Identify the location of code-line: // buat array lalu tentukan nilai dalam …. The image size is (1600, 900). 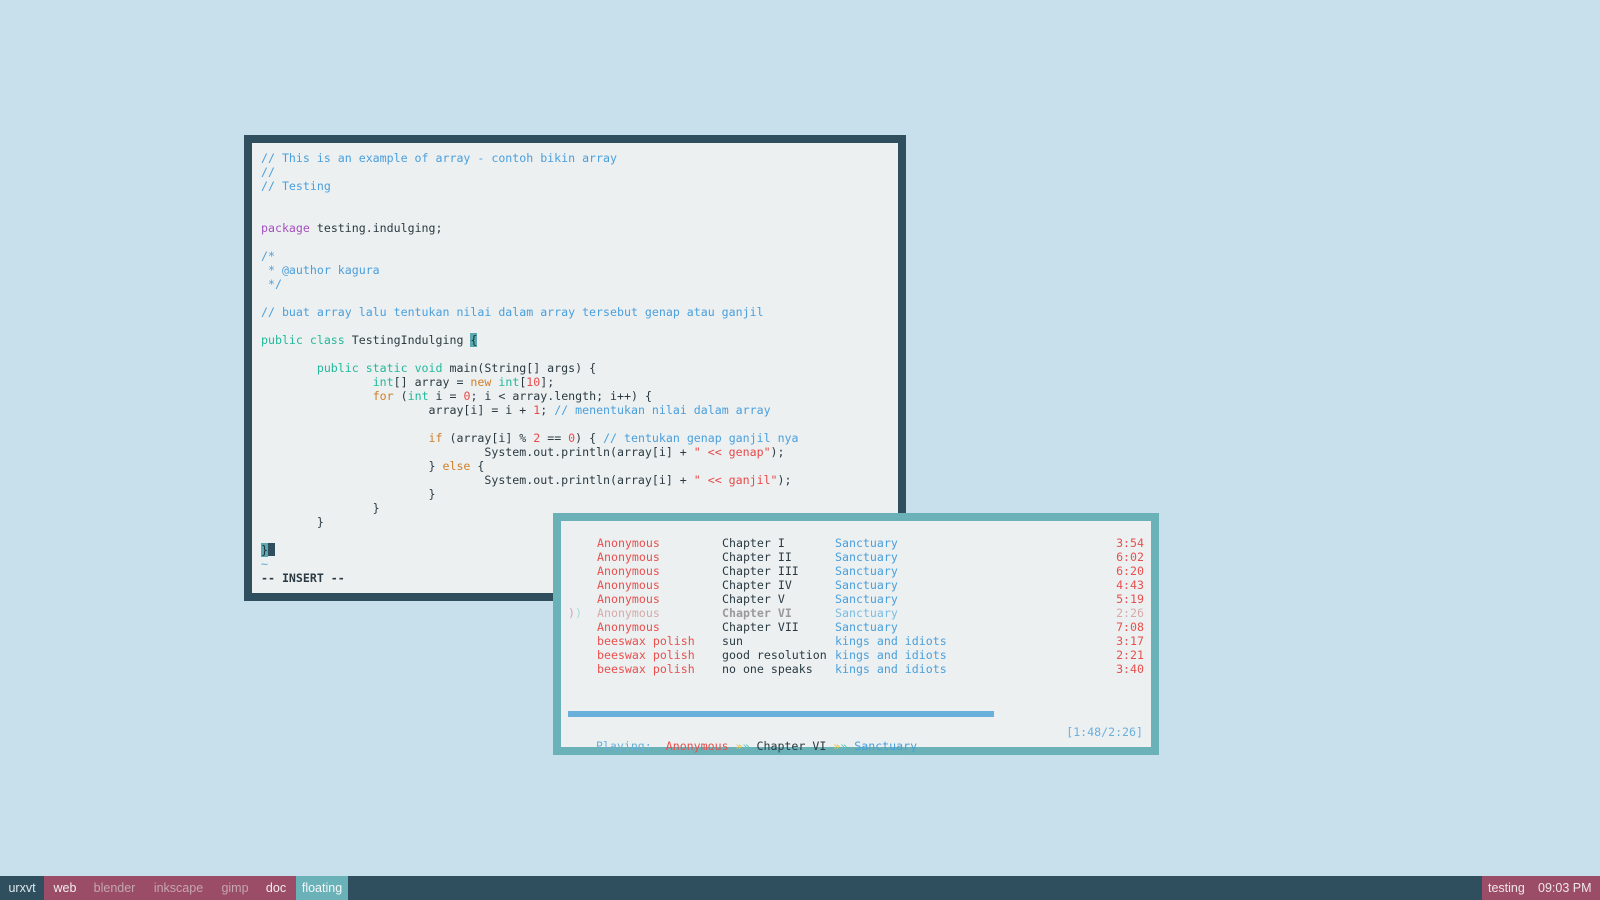
(530, 312).